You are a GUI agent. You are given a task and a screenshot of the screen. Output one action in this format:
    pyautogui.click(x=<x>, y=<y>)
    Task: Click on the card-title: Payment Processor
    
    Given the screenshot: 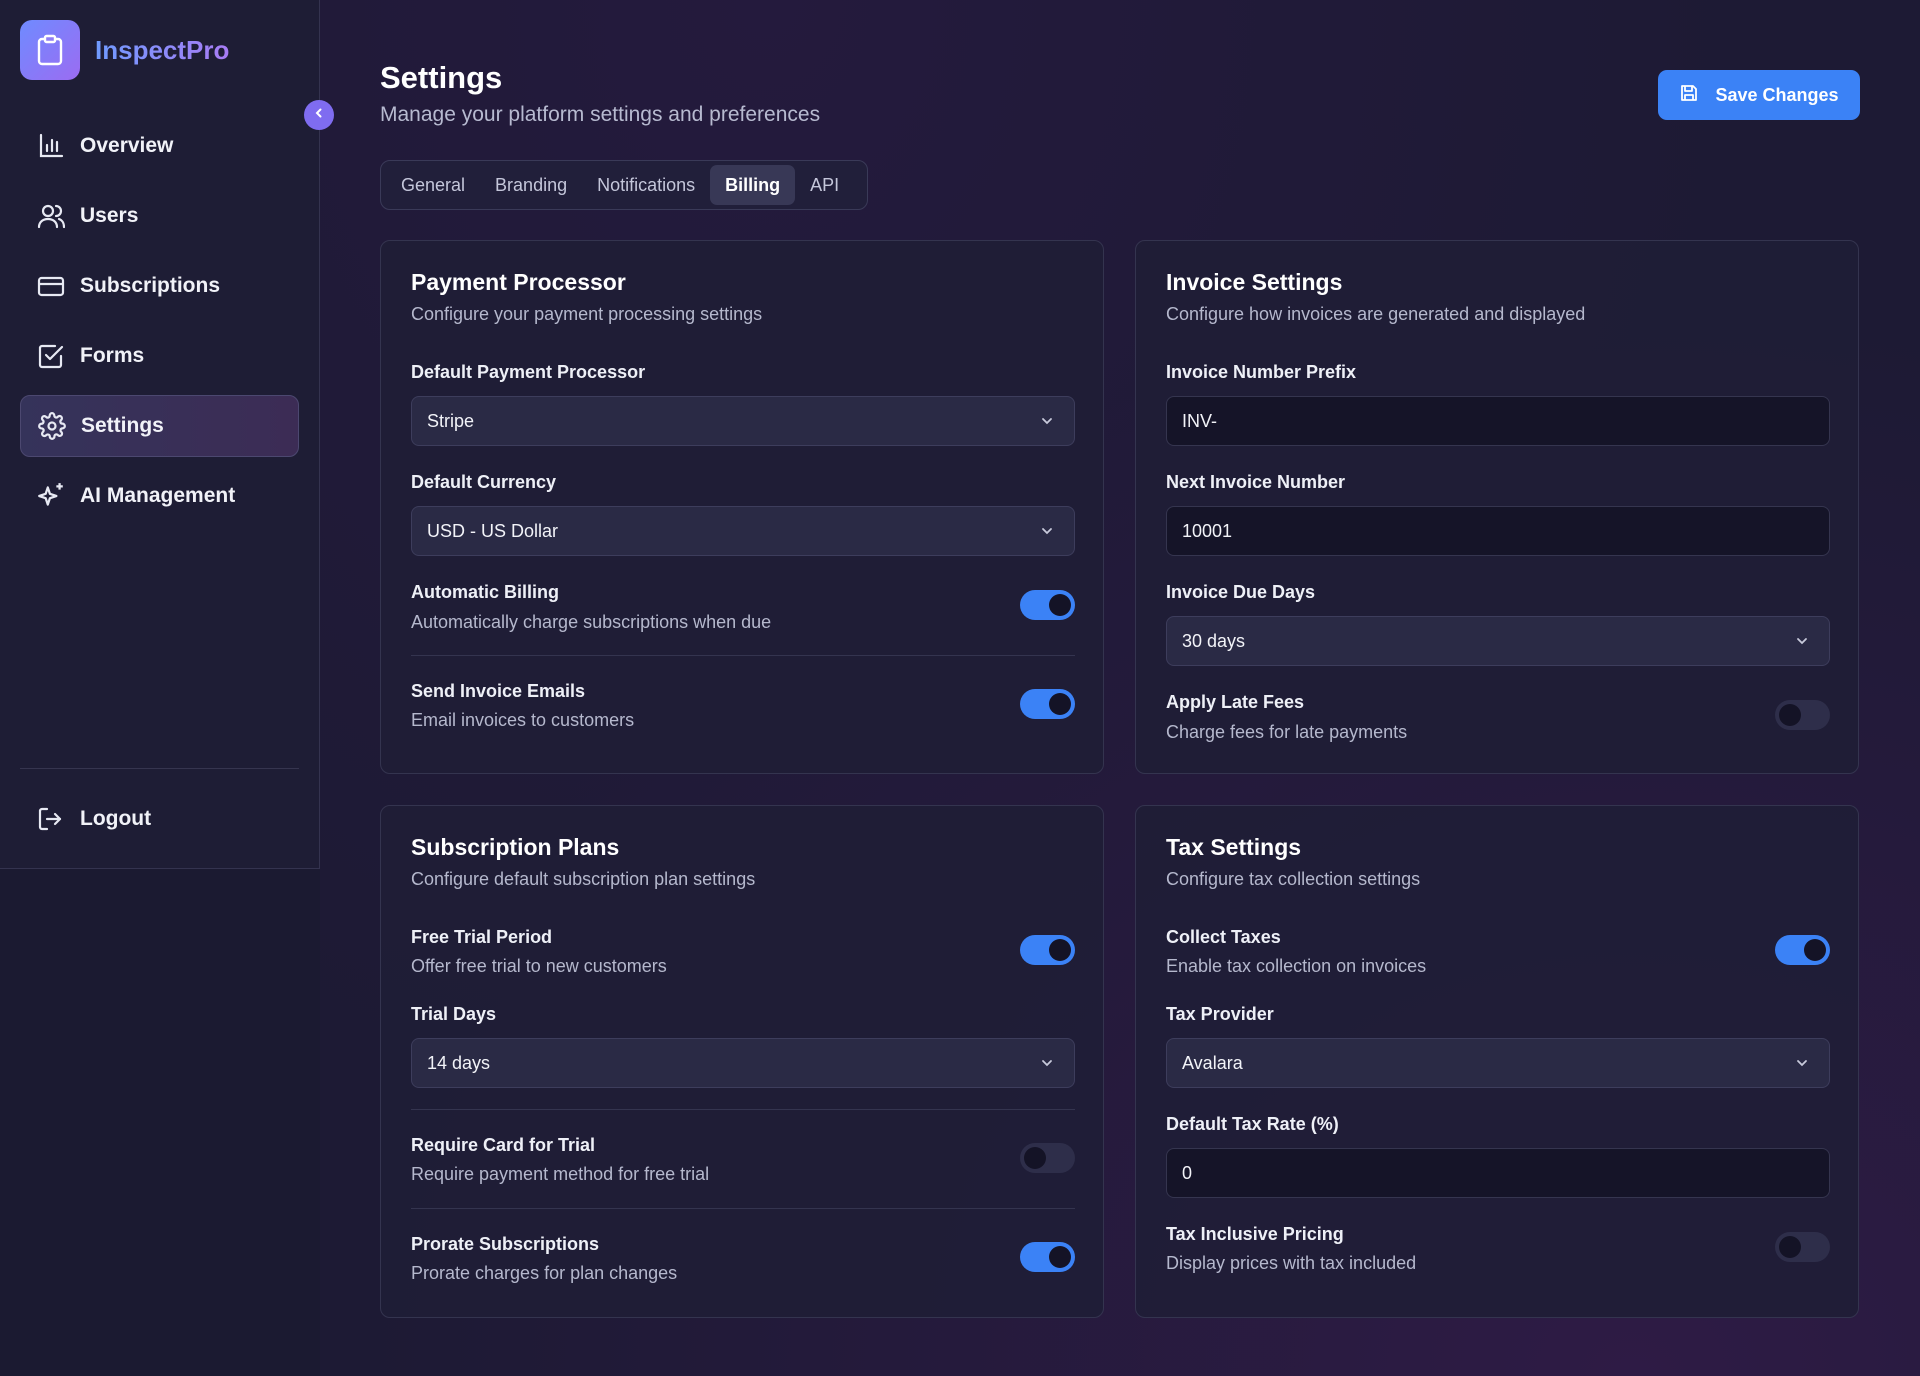 What is the action you would take?
    pyautogui.click(x=518, y=282)
    